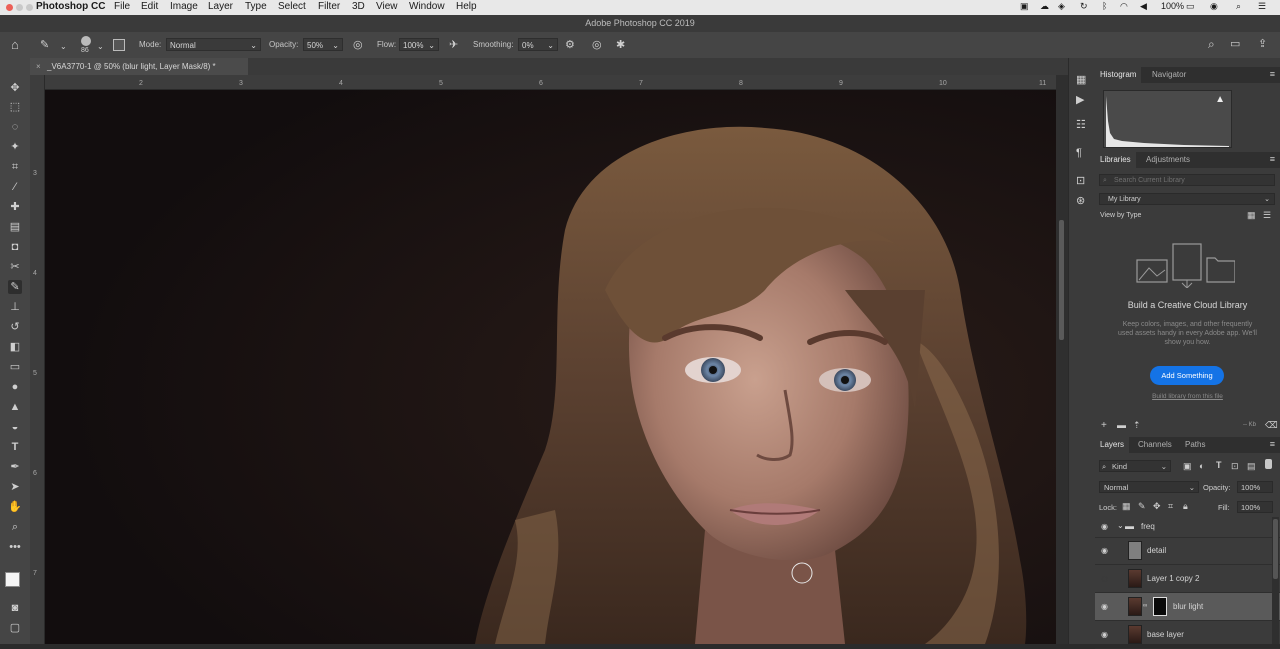  Describe the element at coordinates (620, 45) in the screenshot. I see `symmetry-icon: ✱` at that location.